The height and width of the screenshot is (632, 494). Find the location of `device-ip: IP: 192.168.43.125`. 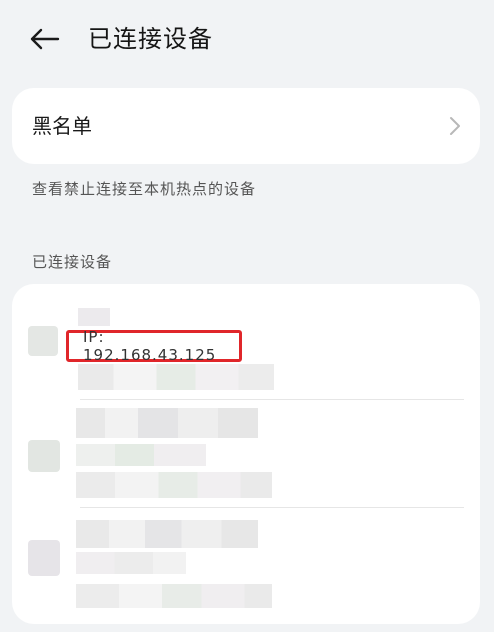

device-ip: IP: 192.168.43.125 is located at coordinates (150, 346).